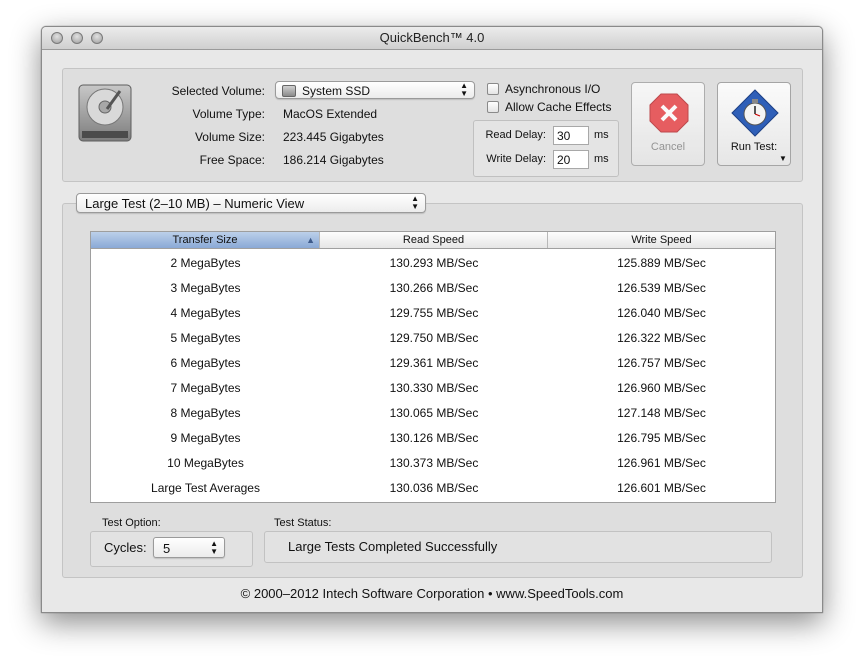 The width and height of the screenshot is (862, 667). Describe the element at coordinates (167, 548) in the screenshot. I see `cycles-value: 5` at that location.